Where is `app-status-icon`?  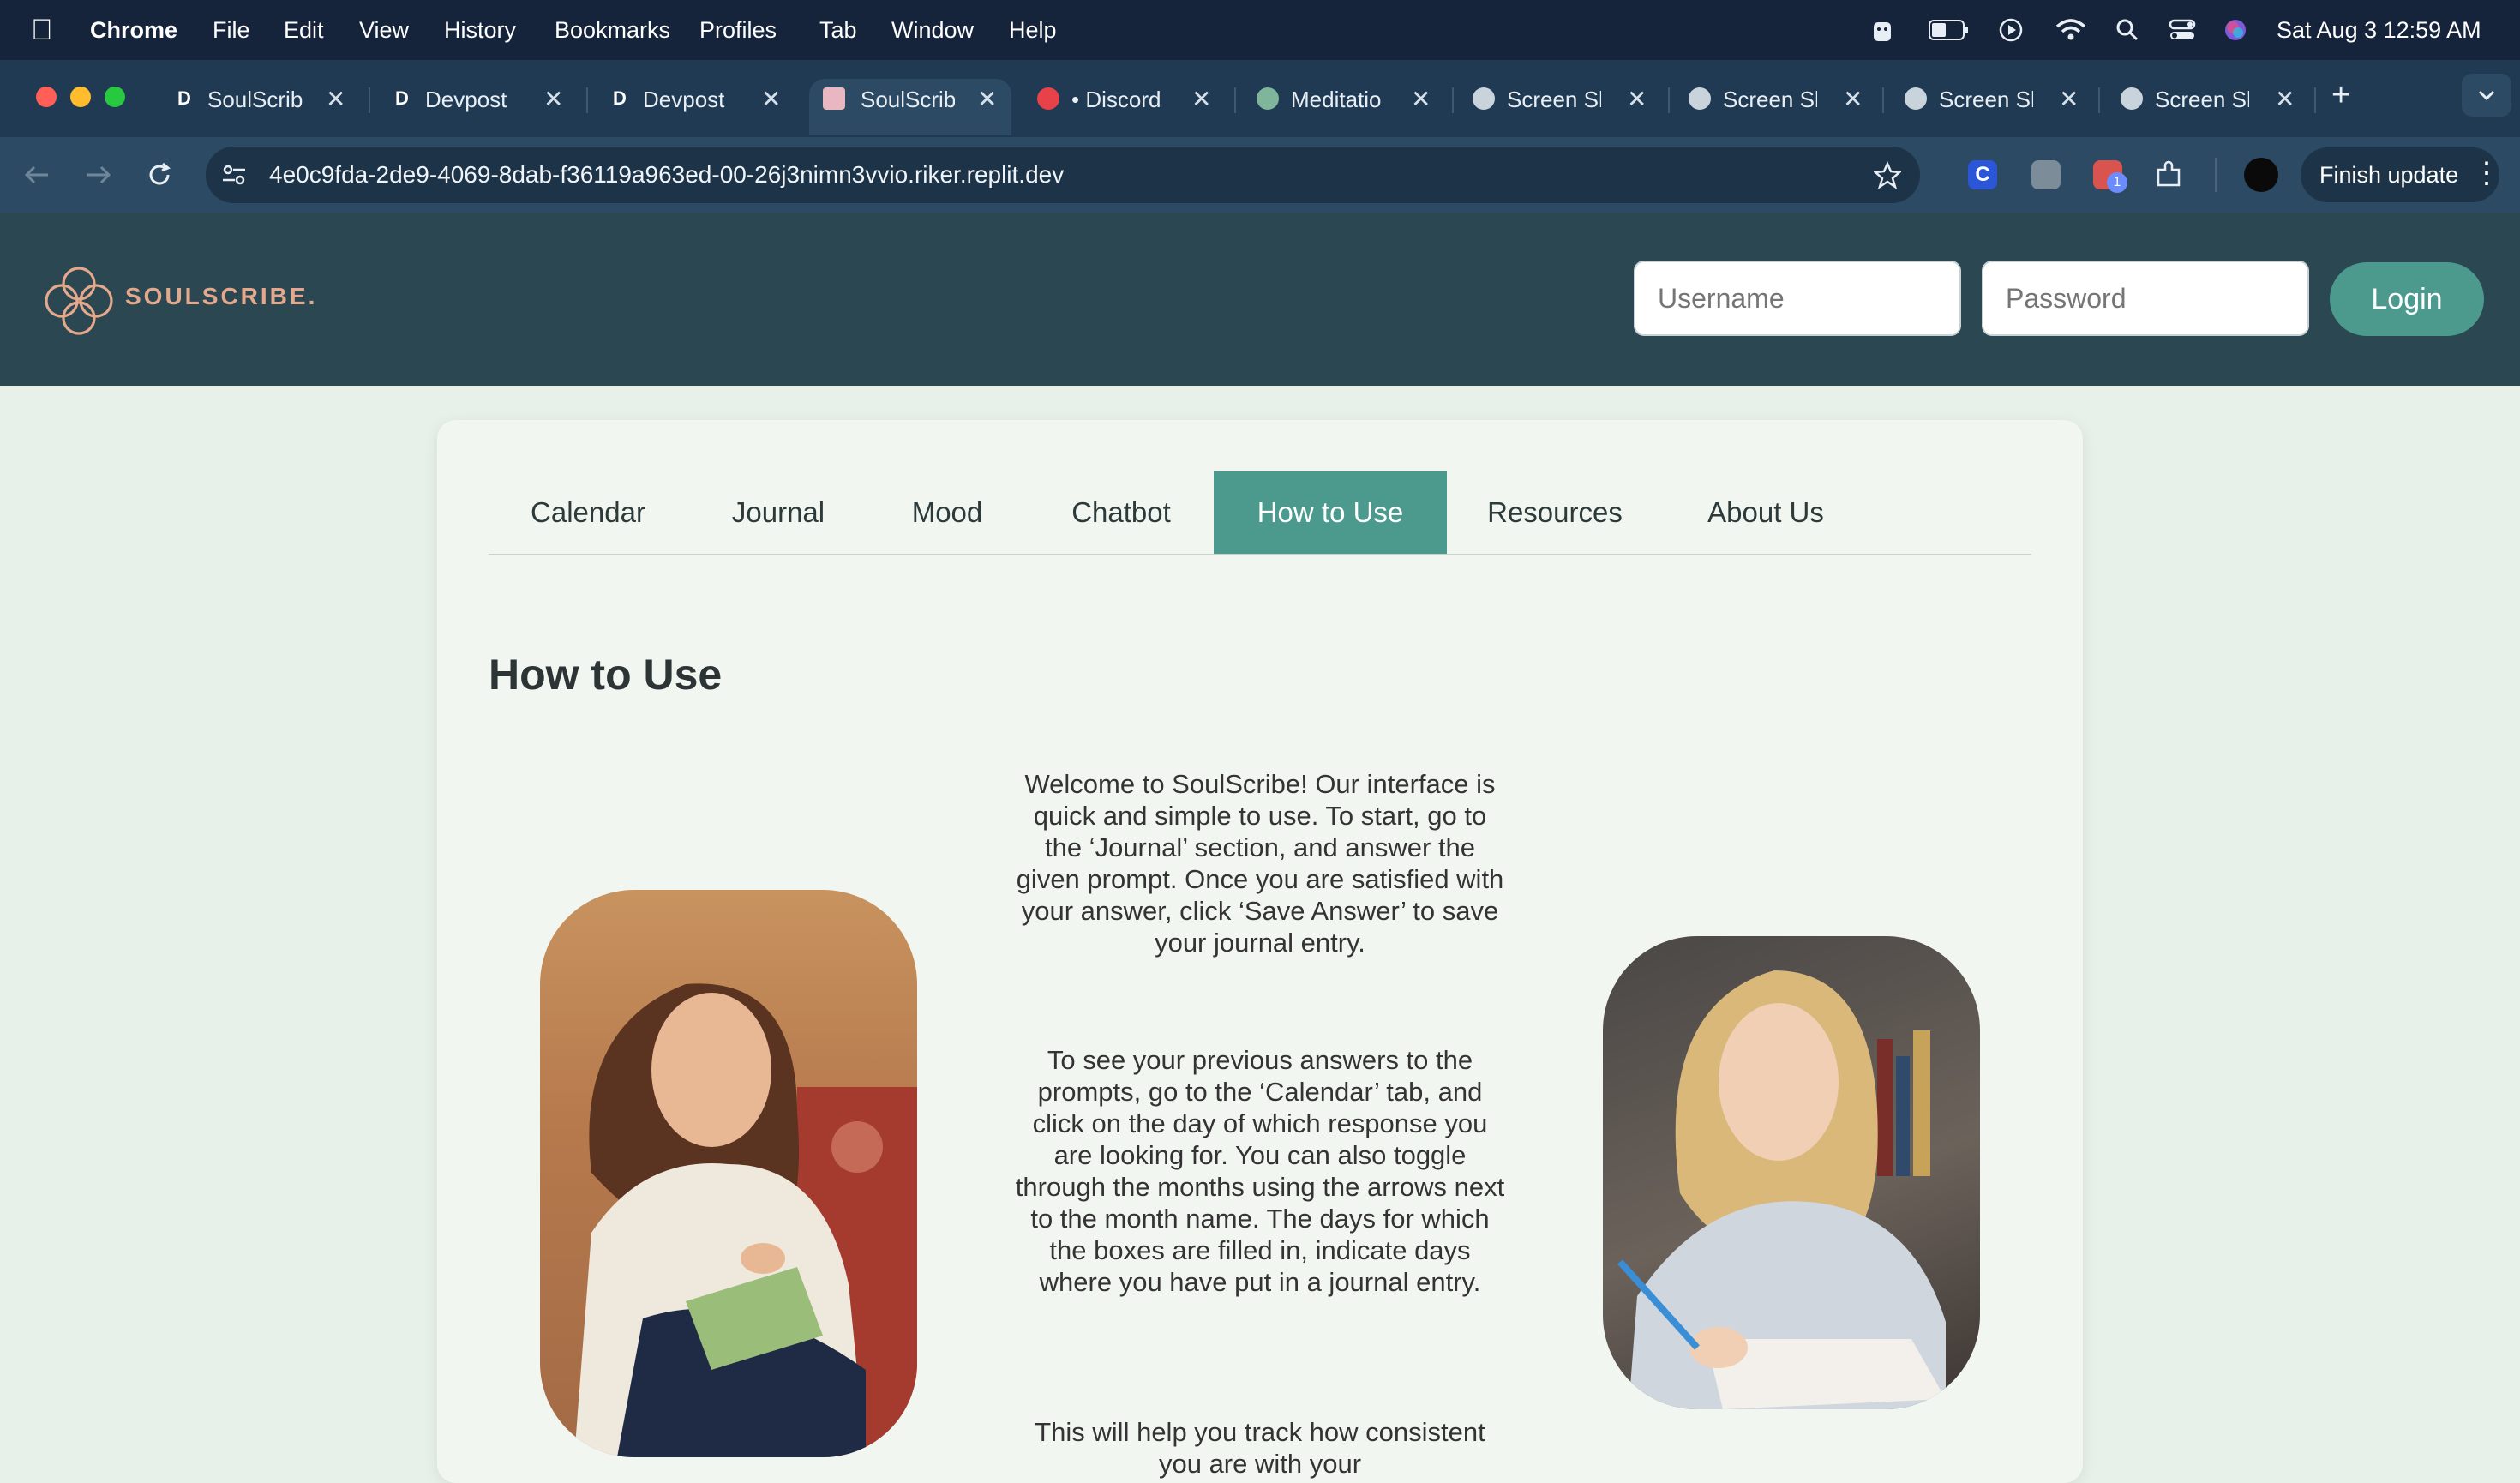
app-status-icon is located at coordinates (1882, 31).